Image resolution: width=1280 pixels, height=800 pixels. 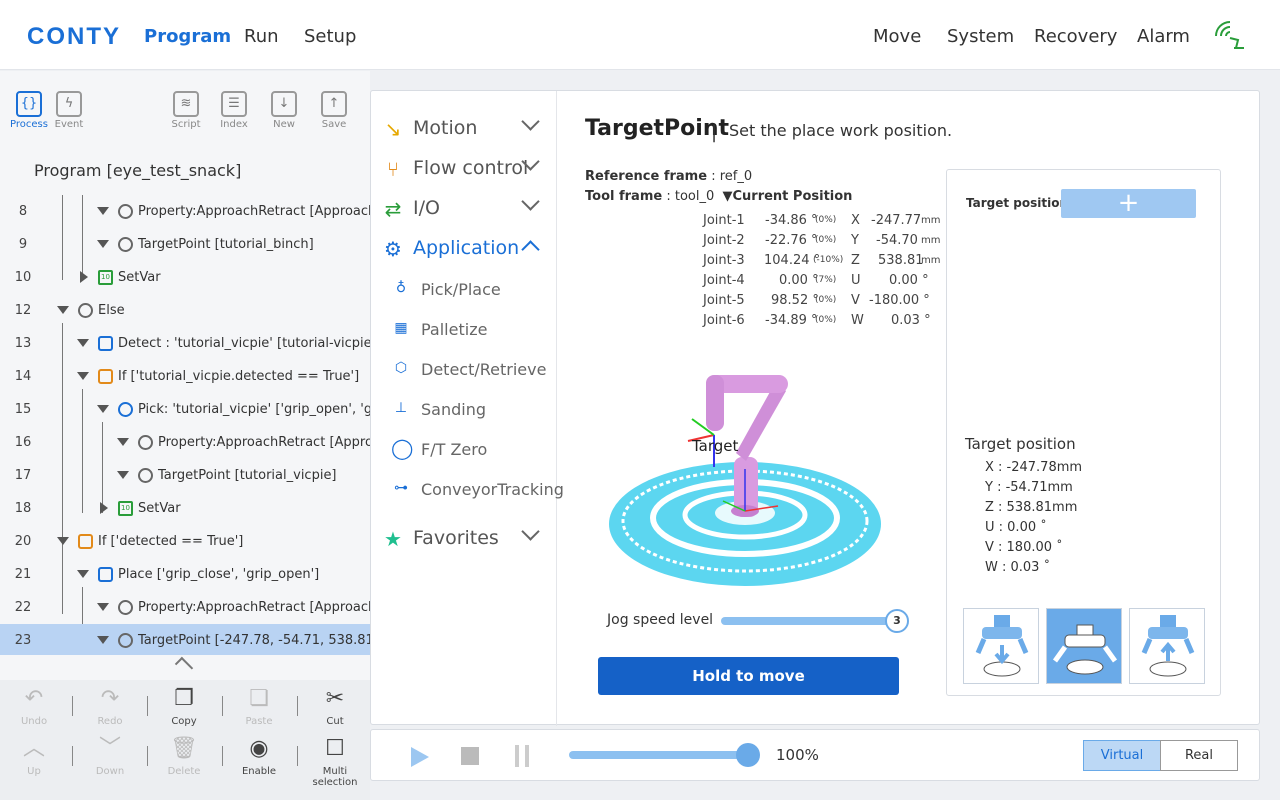 What do you see at coordinates (420, 757) in the screenshot?
I see `play-icon` at bounding box center [420, 757].